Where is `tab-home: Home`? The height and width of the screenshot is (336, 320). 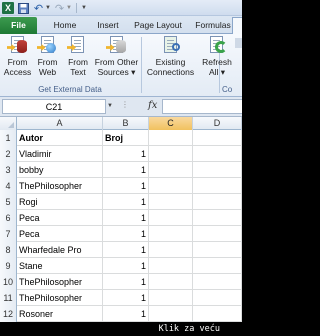
tab-home: Home is located at coordinates (65, 25).